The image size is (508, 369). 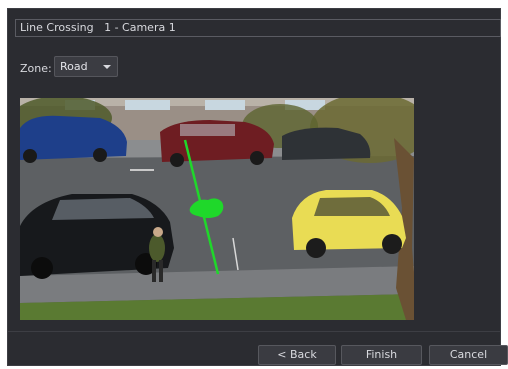 What do you see at coordinates (258, 28) in the screenshot?
I see `title-bar: Line Crossing 1 - Camera 1` at bounding box center [258, 28].